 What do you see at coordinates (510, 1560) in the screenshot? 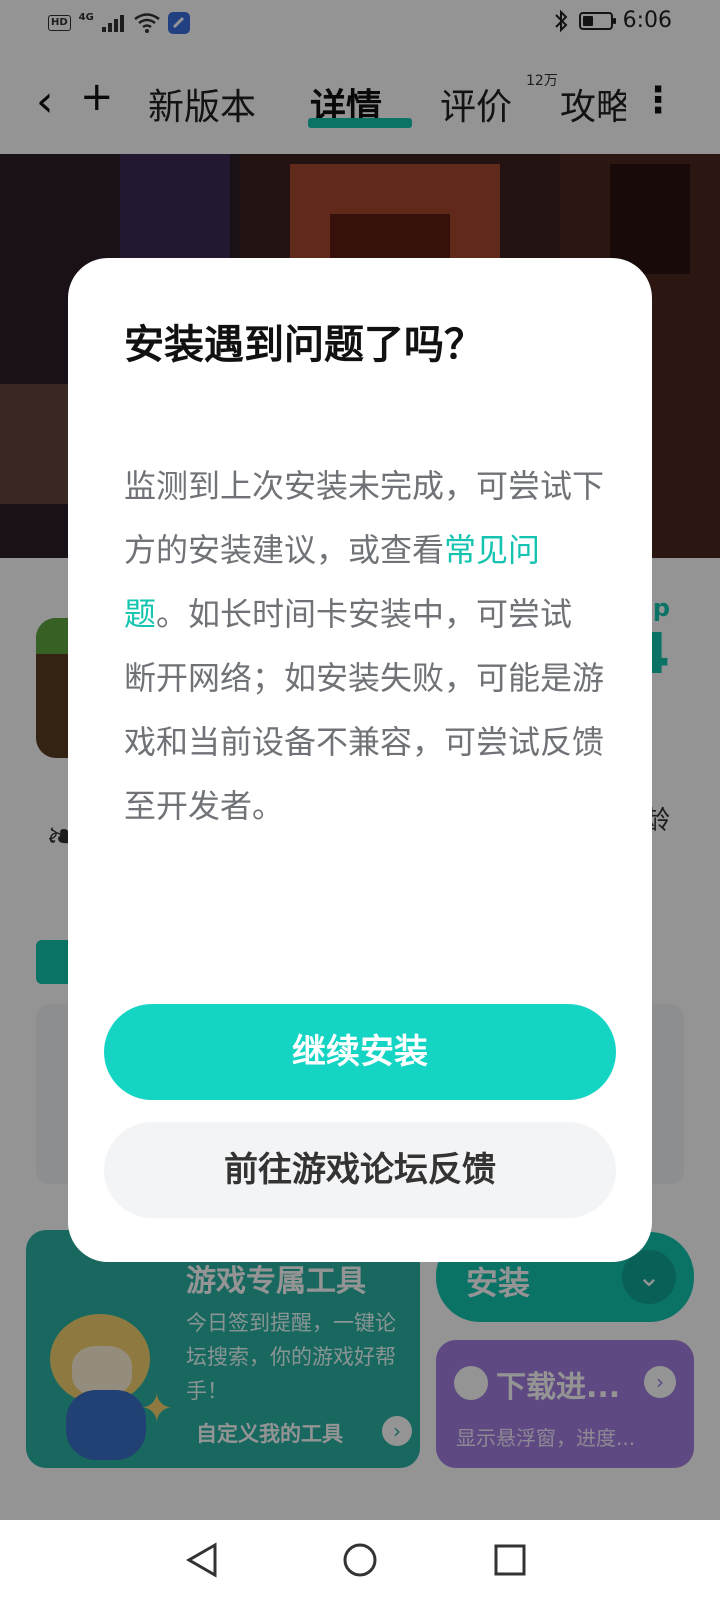
I see `recents-square-icon` at bounding box center [510, 1560].